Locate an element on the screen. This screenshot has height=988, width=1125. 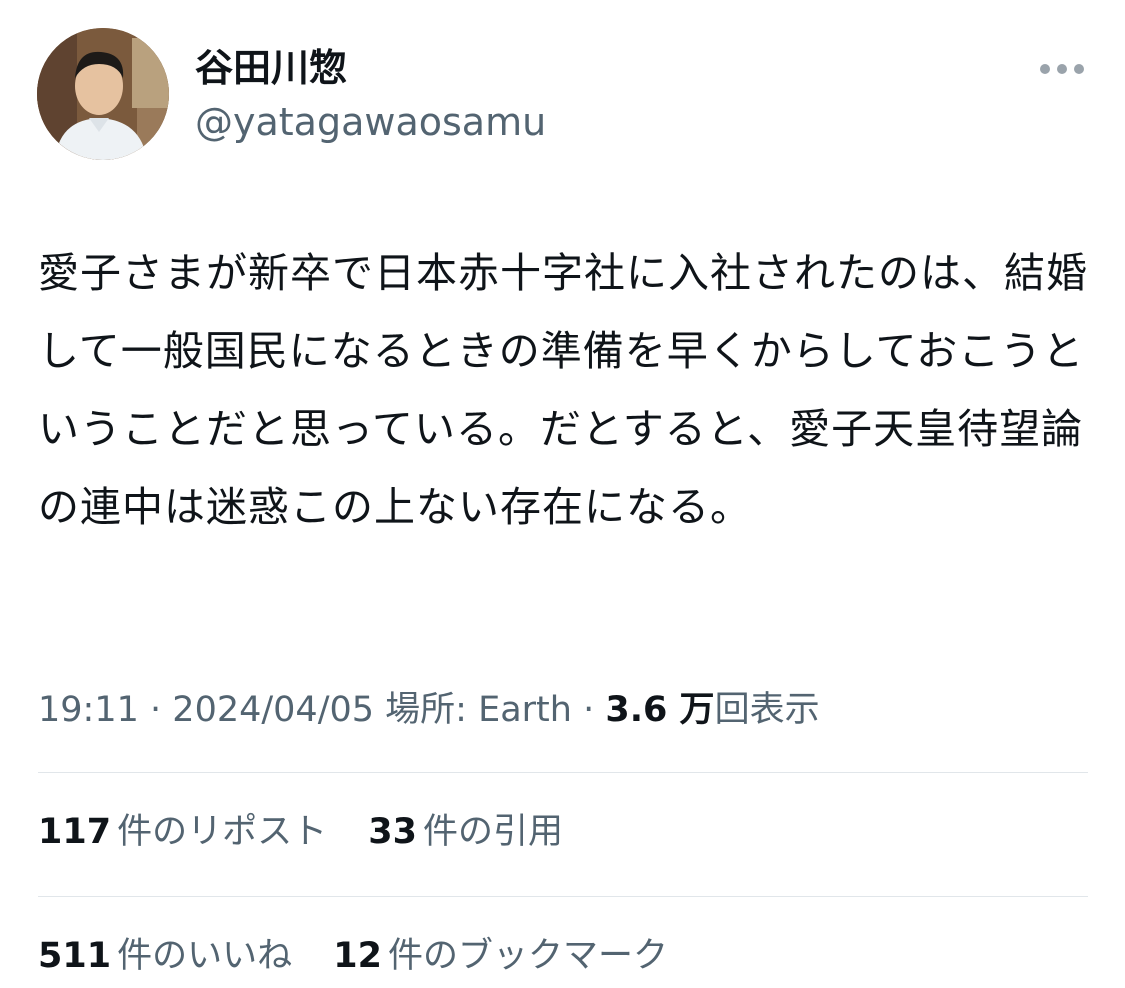
more-options-button is located at coordinates (1062, 68).